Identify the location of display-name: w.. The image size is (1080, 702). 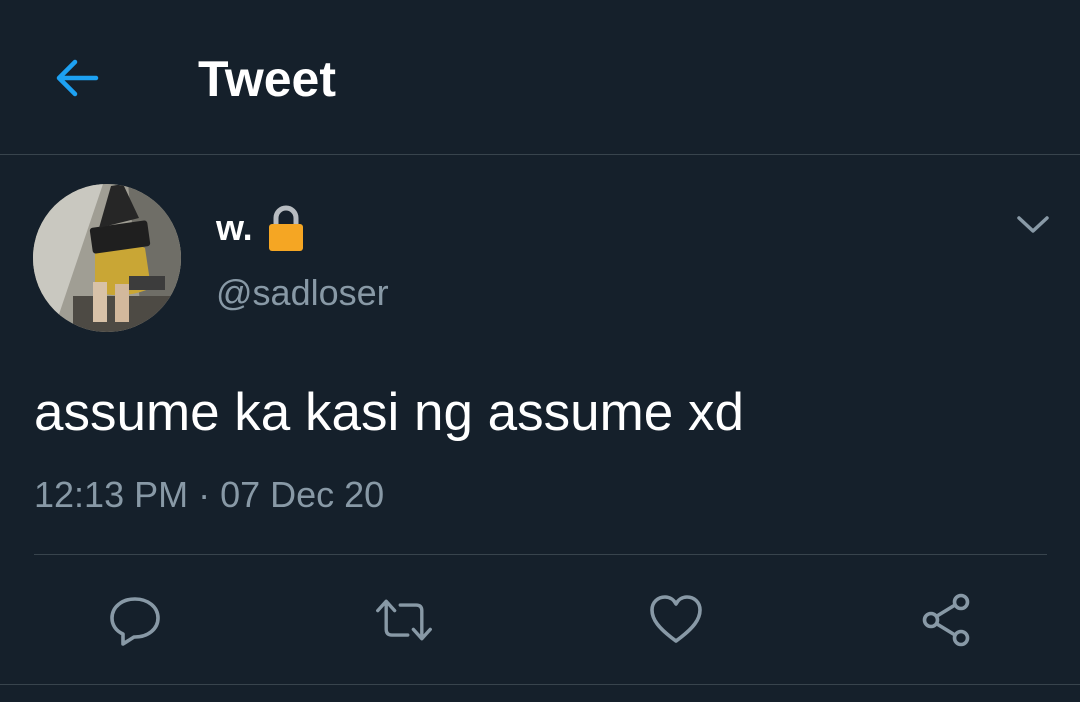
(234, 228).